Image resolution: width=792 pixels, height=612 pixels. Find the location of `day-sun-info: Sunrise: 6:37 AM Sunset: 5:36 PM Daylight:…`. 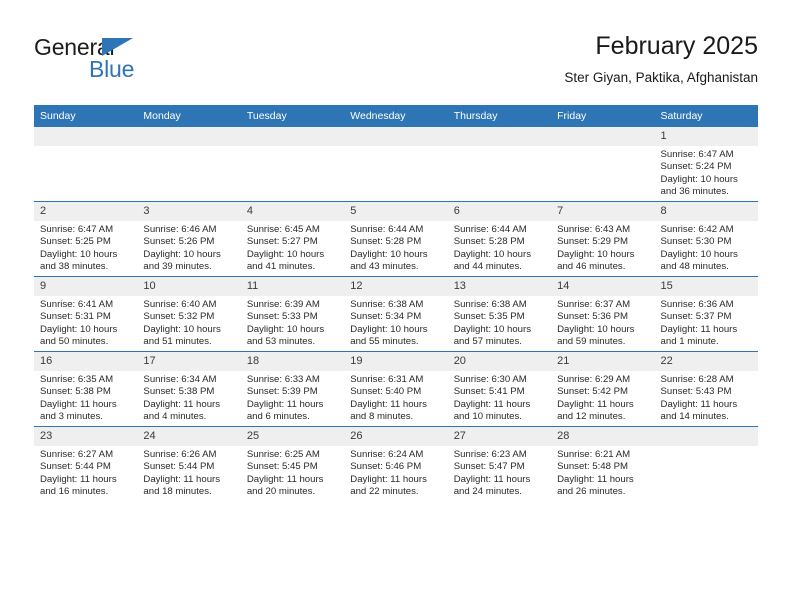

day-sun-info: Sunrise: 6:37 AM Sunset: 5:36 PM Daylight:… is located at coordinates (602, 322).